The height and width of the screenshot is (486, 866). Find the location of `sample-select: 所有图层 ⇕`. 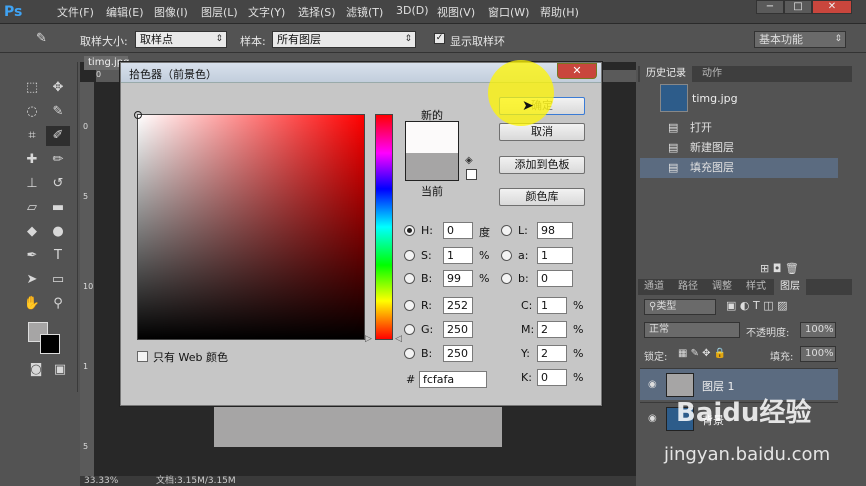

sample-select: 所有图层 ⇕ is located at coordinates (344, 39).